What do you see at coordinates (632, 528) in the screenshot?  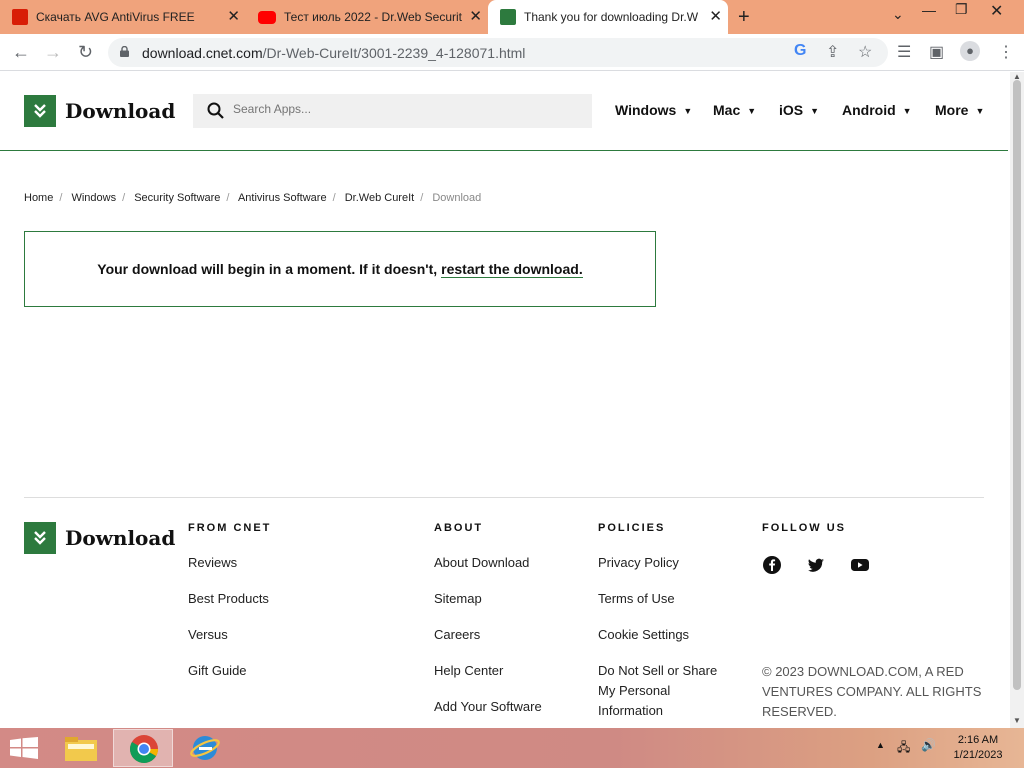 I see `footer-heading-policies: POLICIES` at bounding box center [632, 528].